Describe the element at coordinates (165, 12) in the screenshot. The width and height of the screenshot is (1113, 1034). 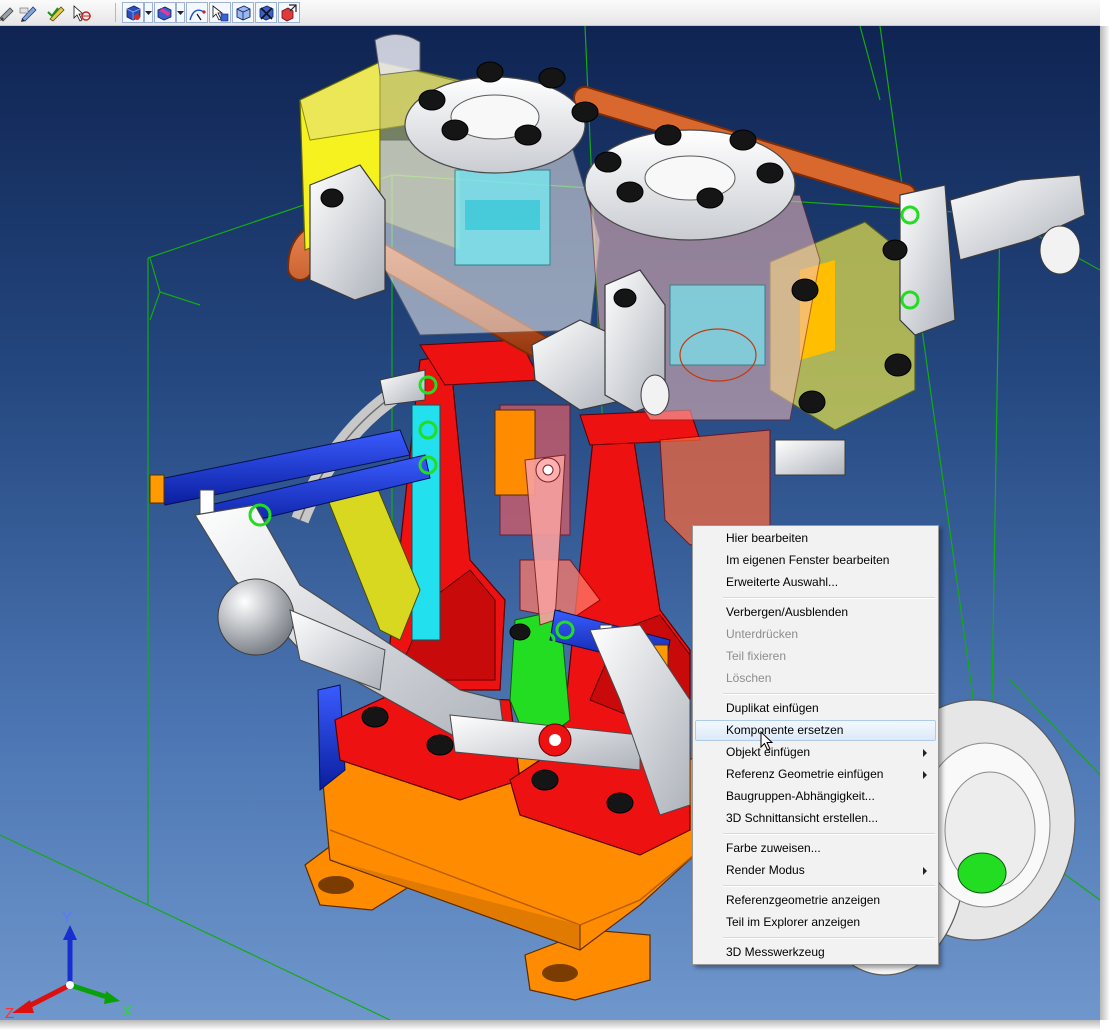
I see `cube-paint-icon` at that location.